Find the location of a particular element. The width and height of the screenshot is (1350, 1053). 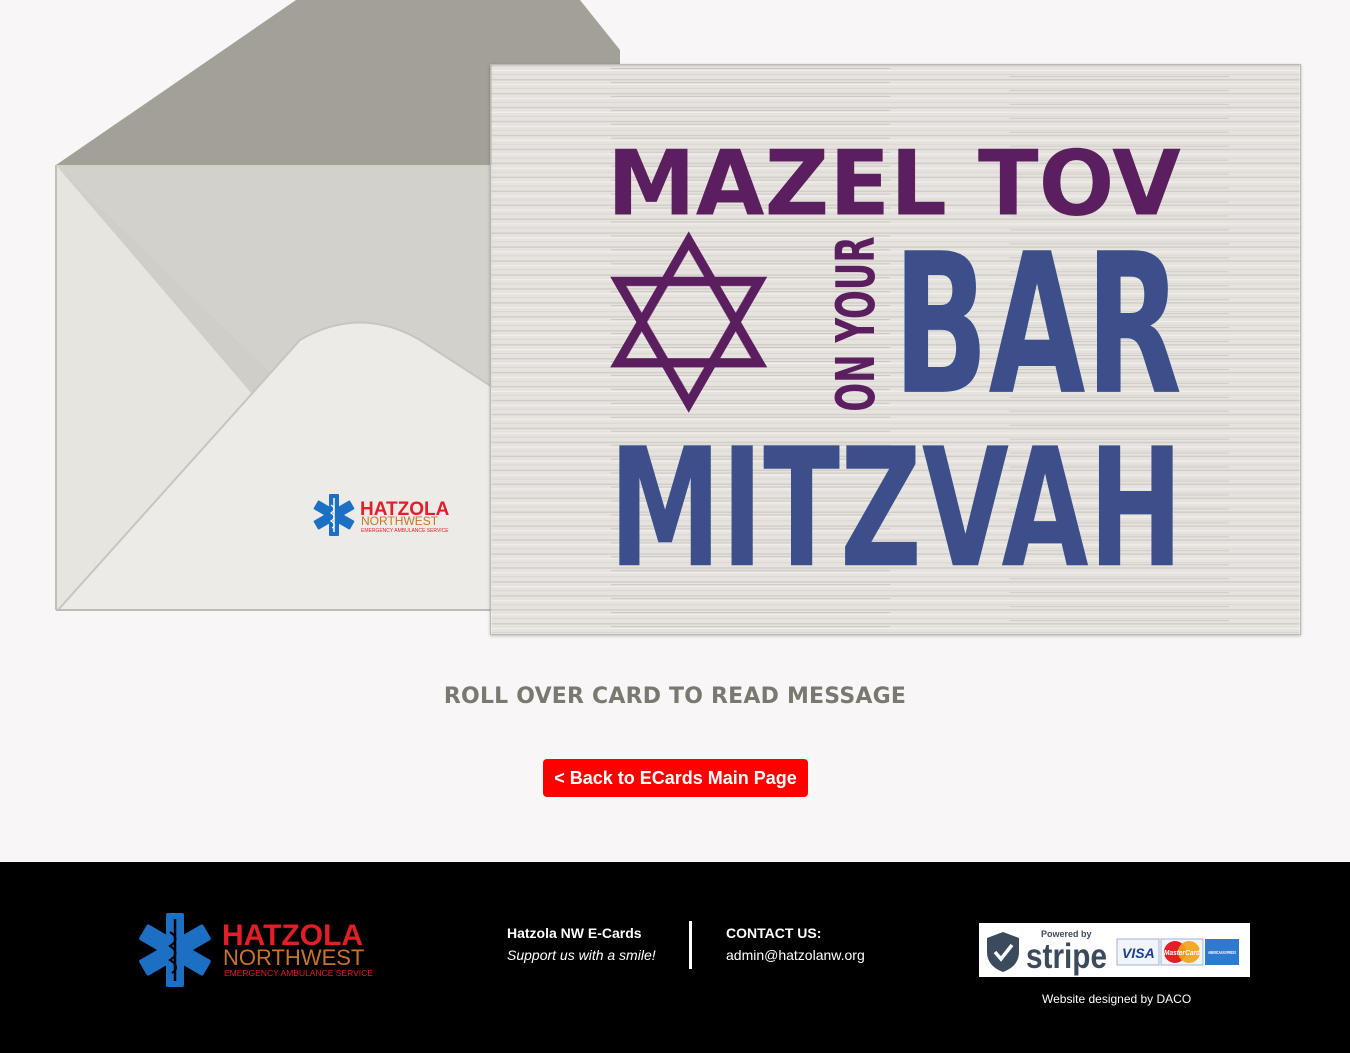

visa-card-logo: VISA is located at coordinates (1138, 953).